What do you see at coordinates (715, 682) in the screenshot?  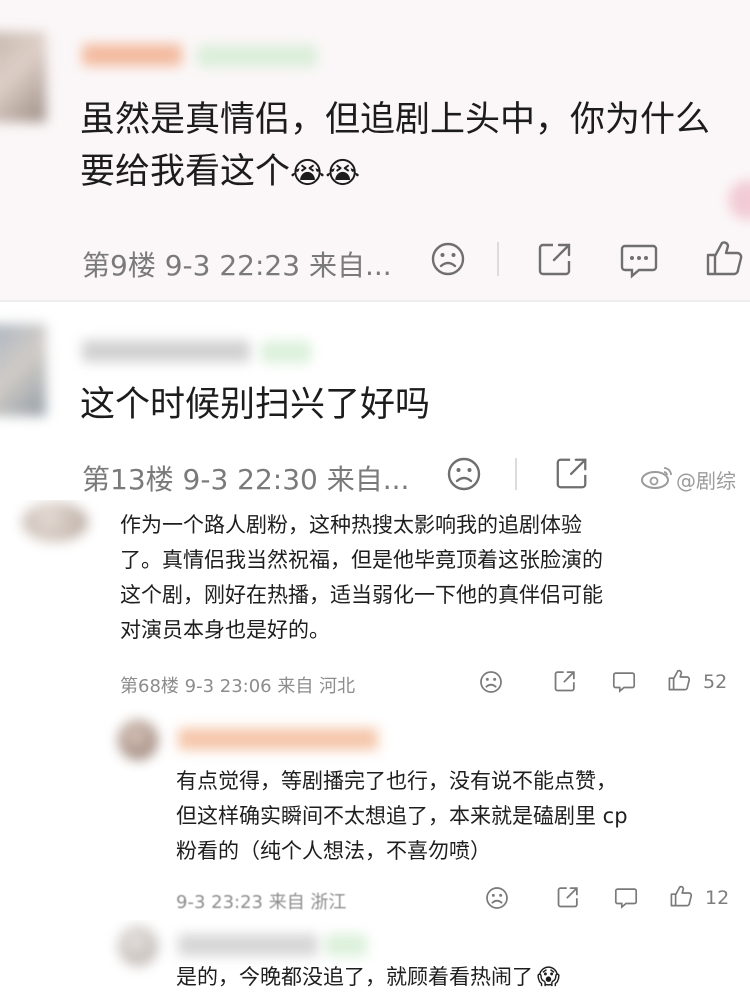 I see `like-count: 52` at bounding box center [715, 682].